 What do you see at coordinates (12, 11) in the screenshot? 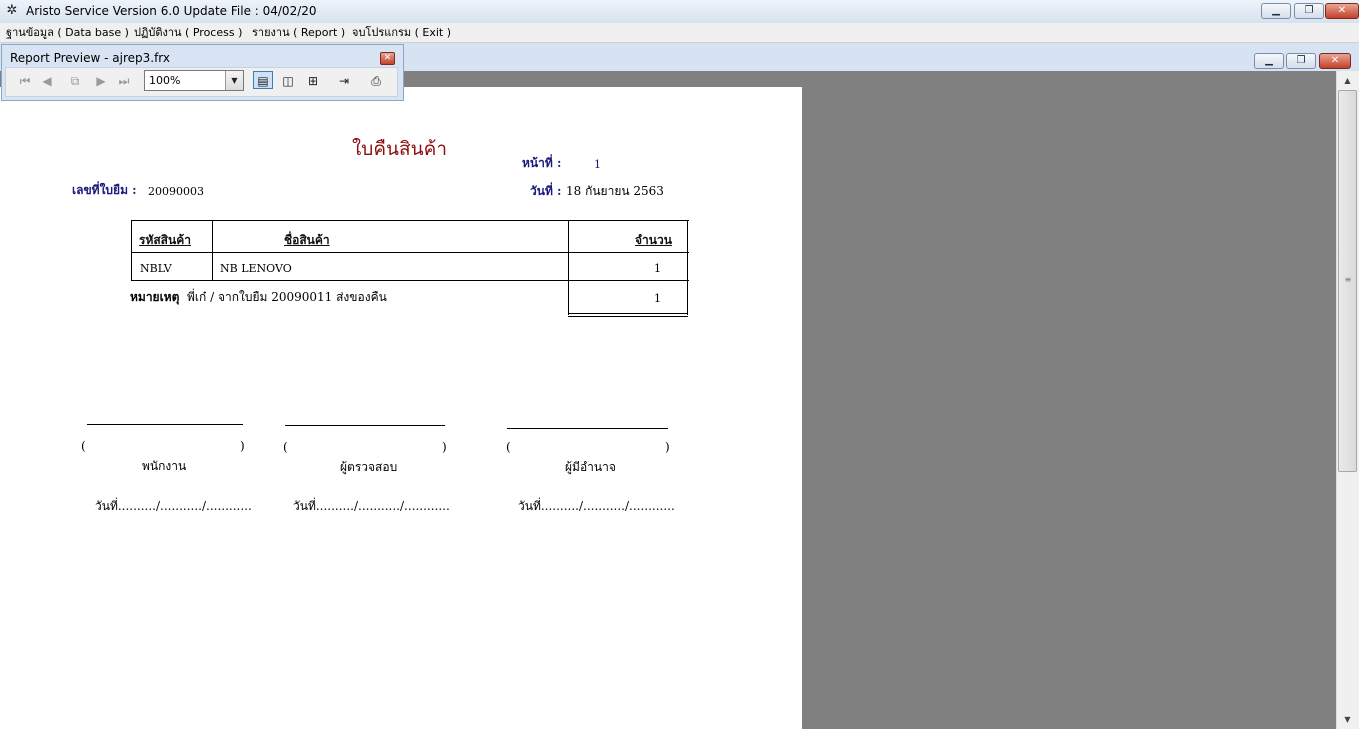
I see `app-logo-icon: ✲` at bounding box center [12, 11].